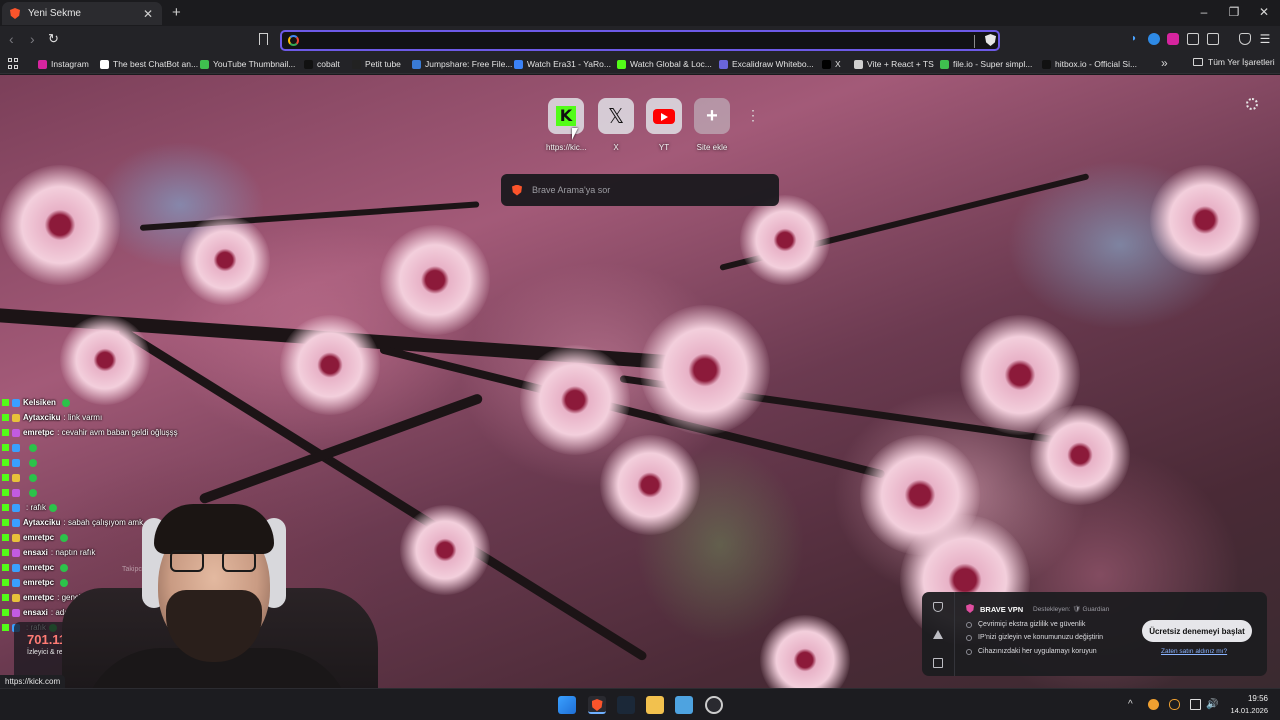 Image resolution: width=1280 pixels, height=720 pixels. What do you see at coordinates (1173, 39) in the screenshot?
I see `extension-pink-icon` at bounding box center [1173, 39].